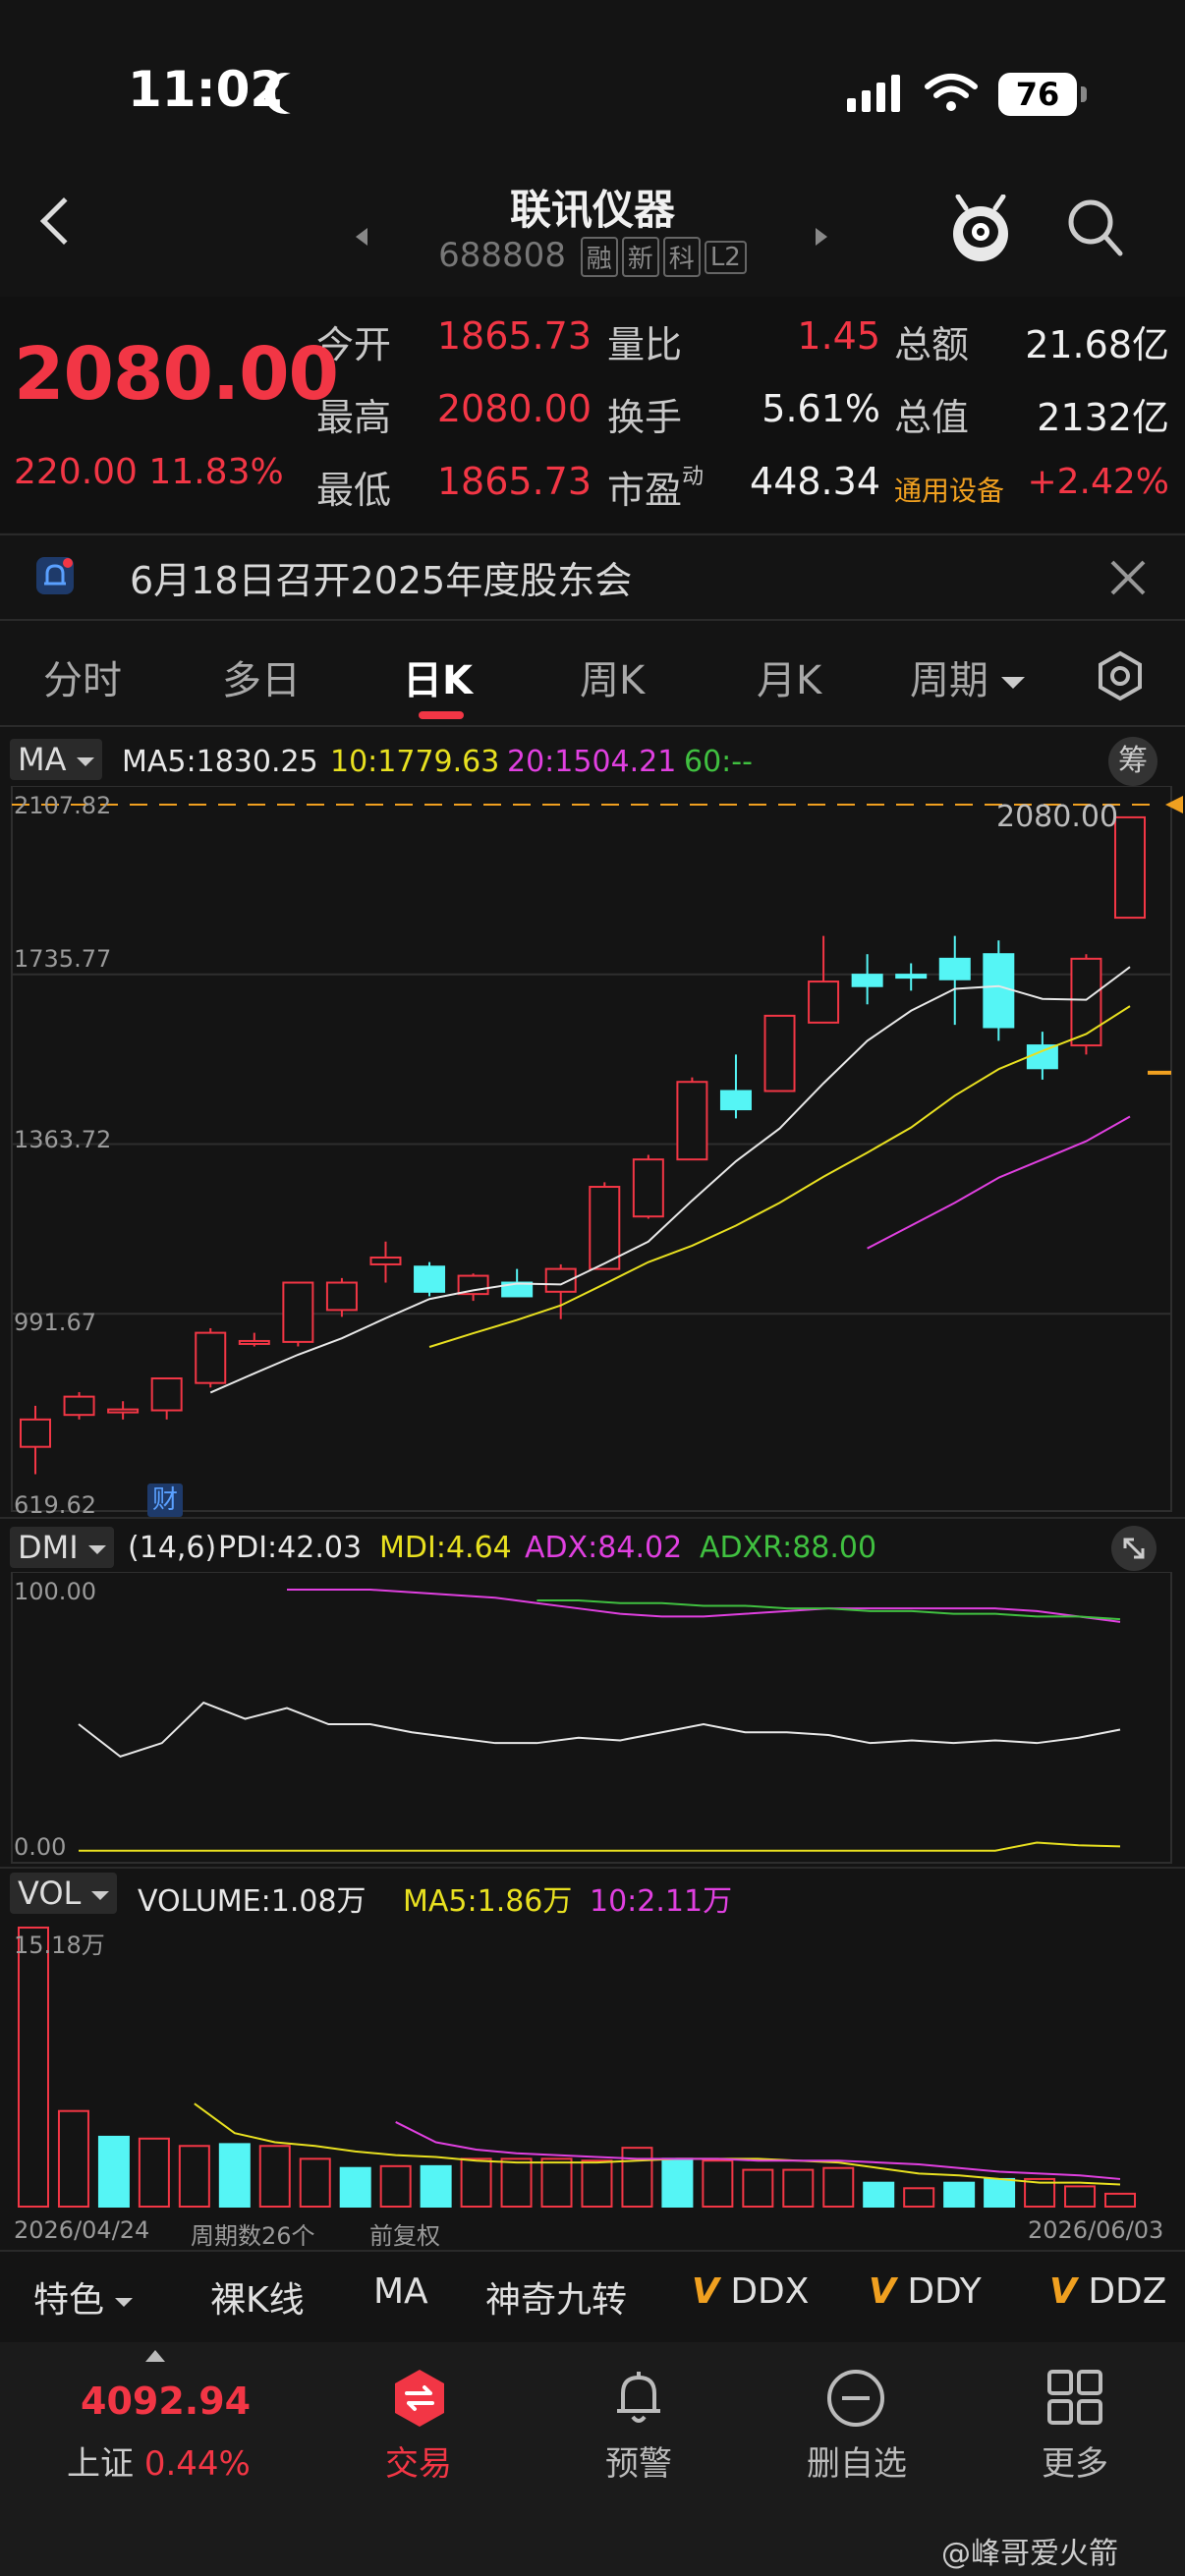 Image resolution: width=1185 pixels, height=2576 pixels. Describe the element at coordinates (55, 1591) in the screenshot. I see `dmi-top-label: 100.00` at that location.